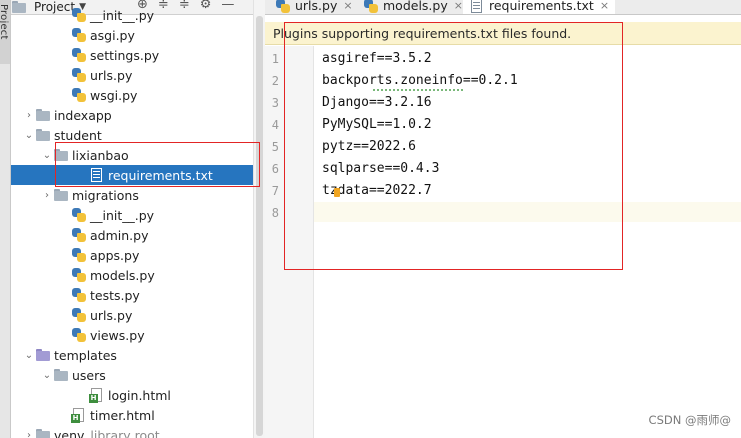 This screenshot has width=741, height=438. What do you see at coordinates (112, 35) in the screenshot?
I see `tree-item-label: asgi.py` at bounding box center [112, 35].